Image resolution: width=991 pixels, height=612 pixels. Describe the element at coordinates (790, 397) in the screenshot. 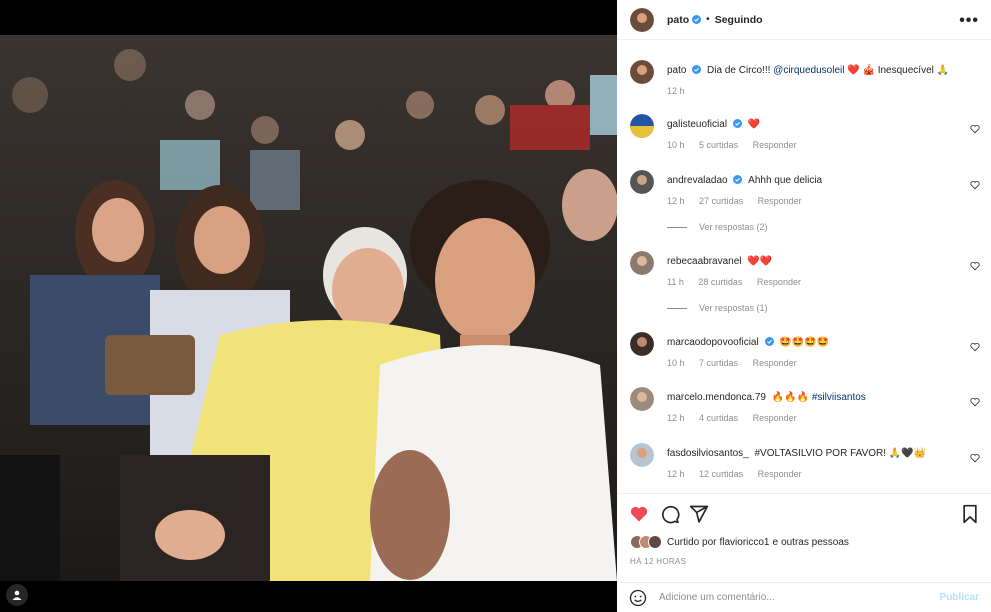

I see `comment-text: 🔥🔥🔥` at that location.